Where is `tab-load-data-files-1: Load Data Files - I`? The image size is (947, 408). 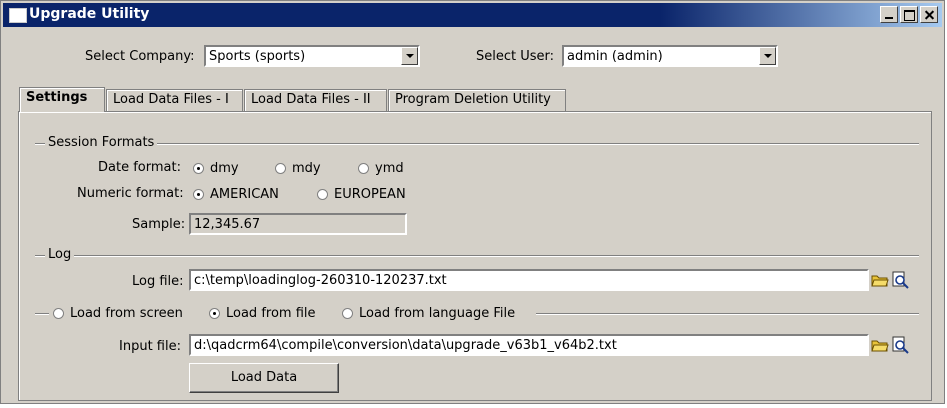 tab-load-data-files-1: Load Data Files - I is located at coordinates (174, 100).